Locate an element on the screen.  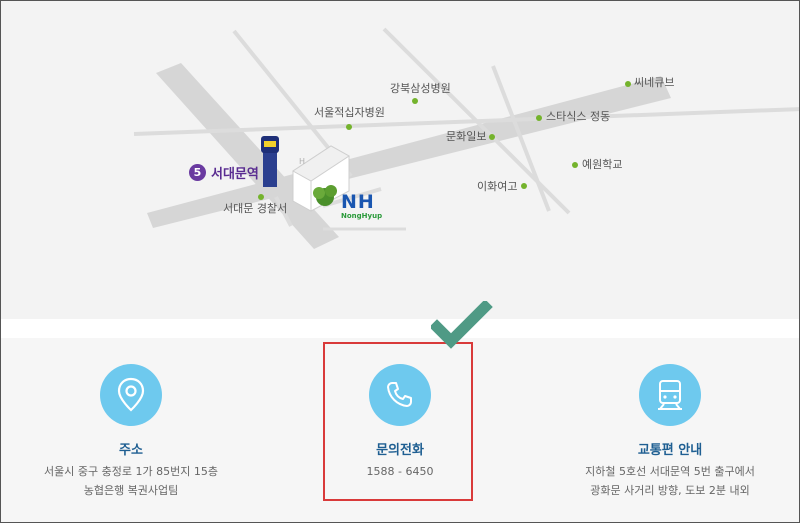
label-yewon-school: 예원학교 is located at coordinates (602, 164).